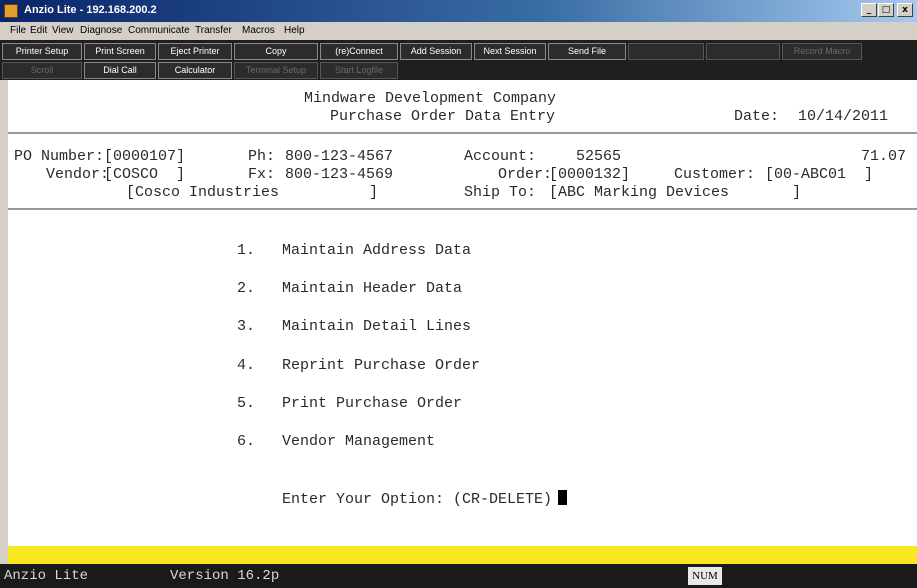 The width and height of the screenshot is (917, 588). What do you see at coordinates (246, 326) in the screenshot?
I see `option-3-number: 3.` at bounding box center [246, 326].